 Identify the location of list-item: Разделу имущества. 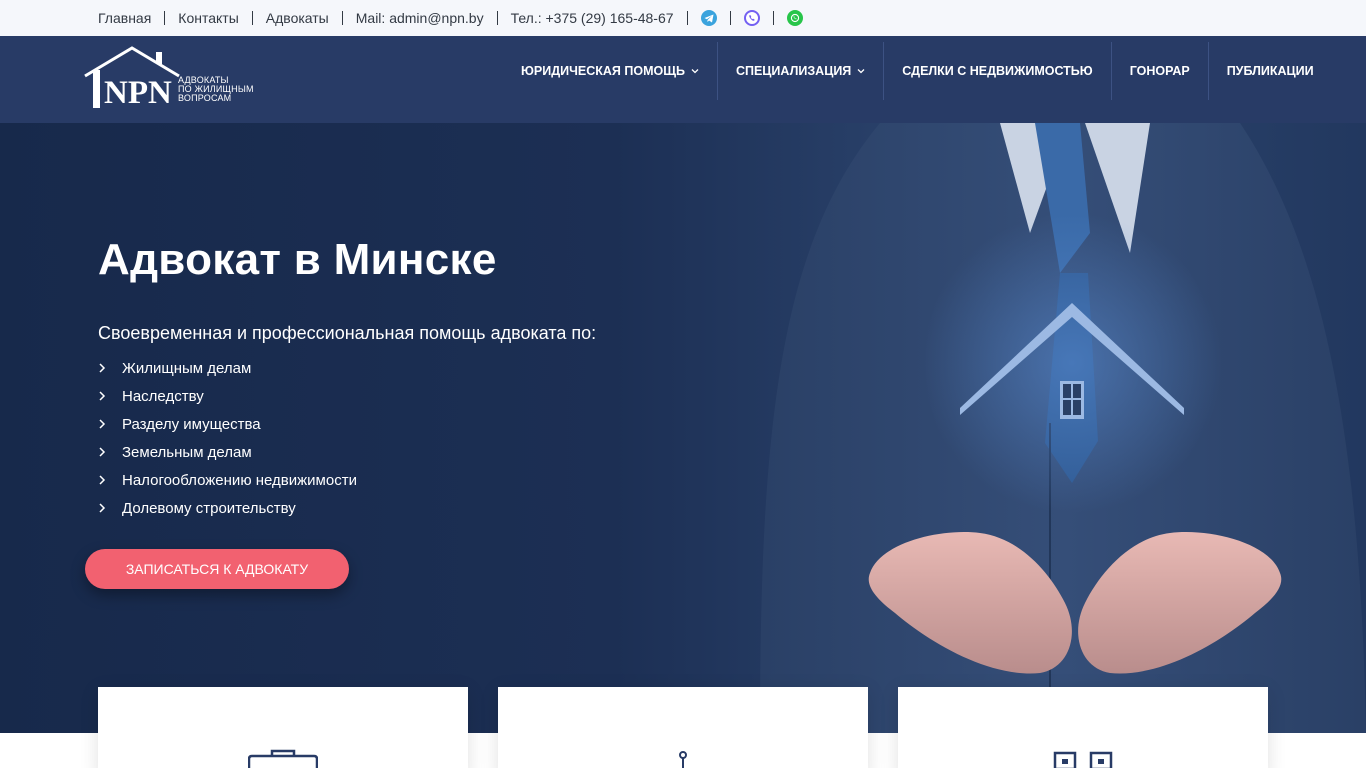
(227, 424).